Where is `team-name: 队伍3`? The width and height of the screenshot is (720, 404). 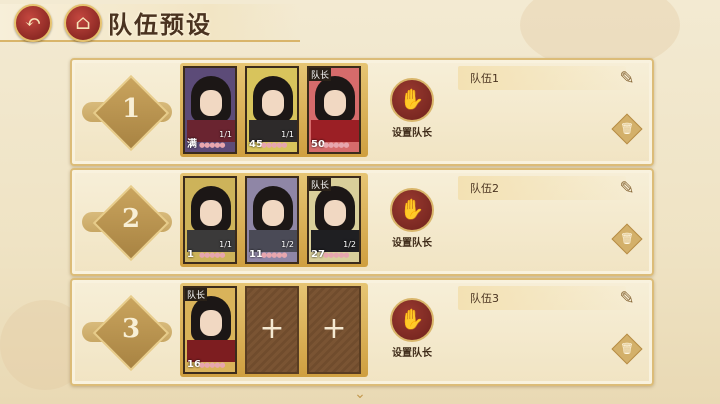
team-name: 队伍3 is located at coordinates (484, 298).